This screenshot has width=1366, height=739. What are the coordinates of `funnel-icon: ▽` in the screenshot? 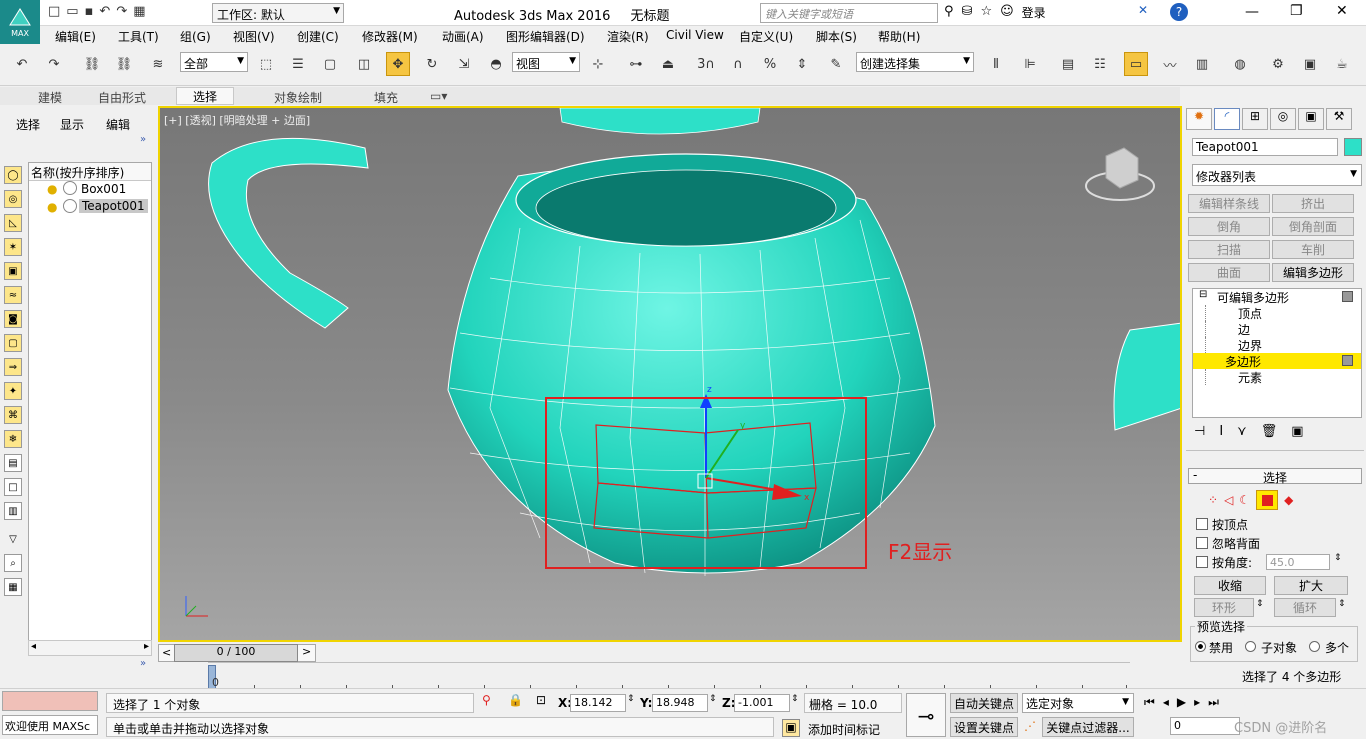 It's located at (13, 539).